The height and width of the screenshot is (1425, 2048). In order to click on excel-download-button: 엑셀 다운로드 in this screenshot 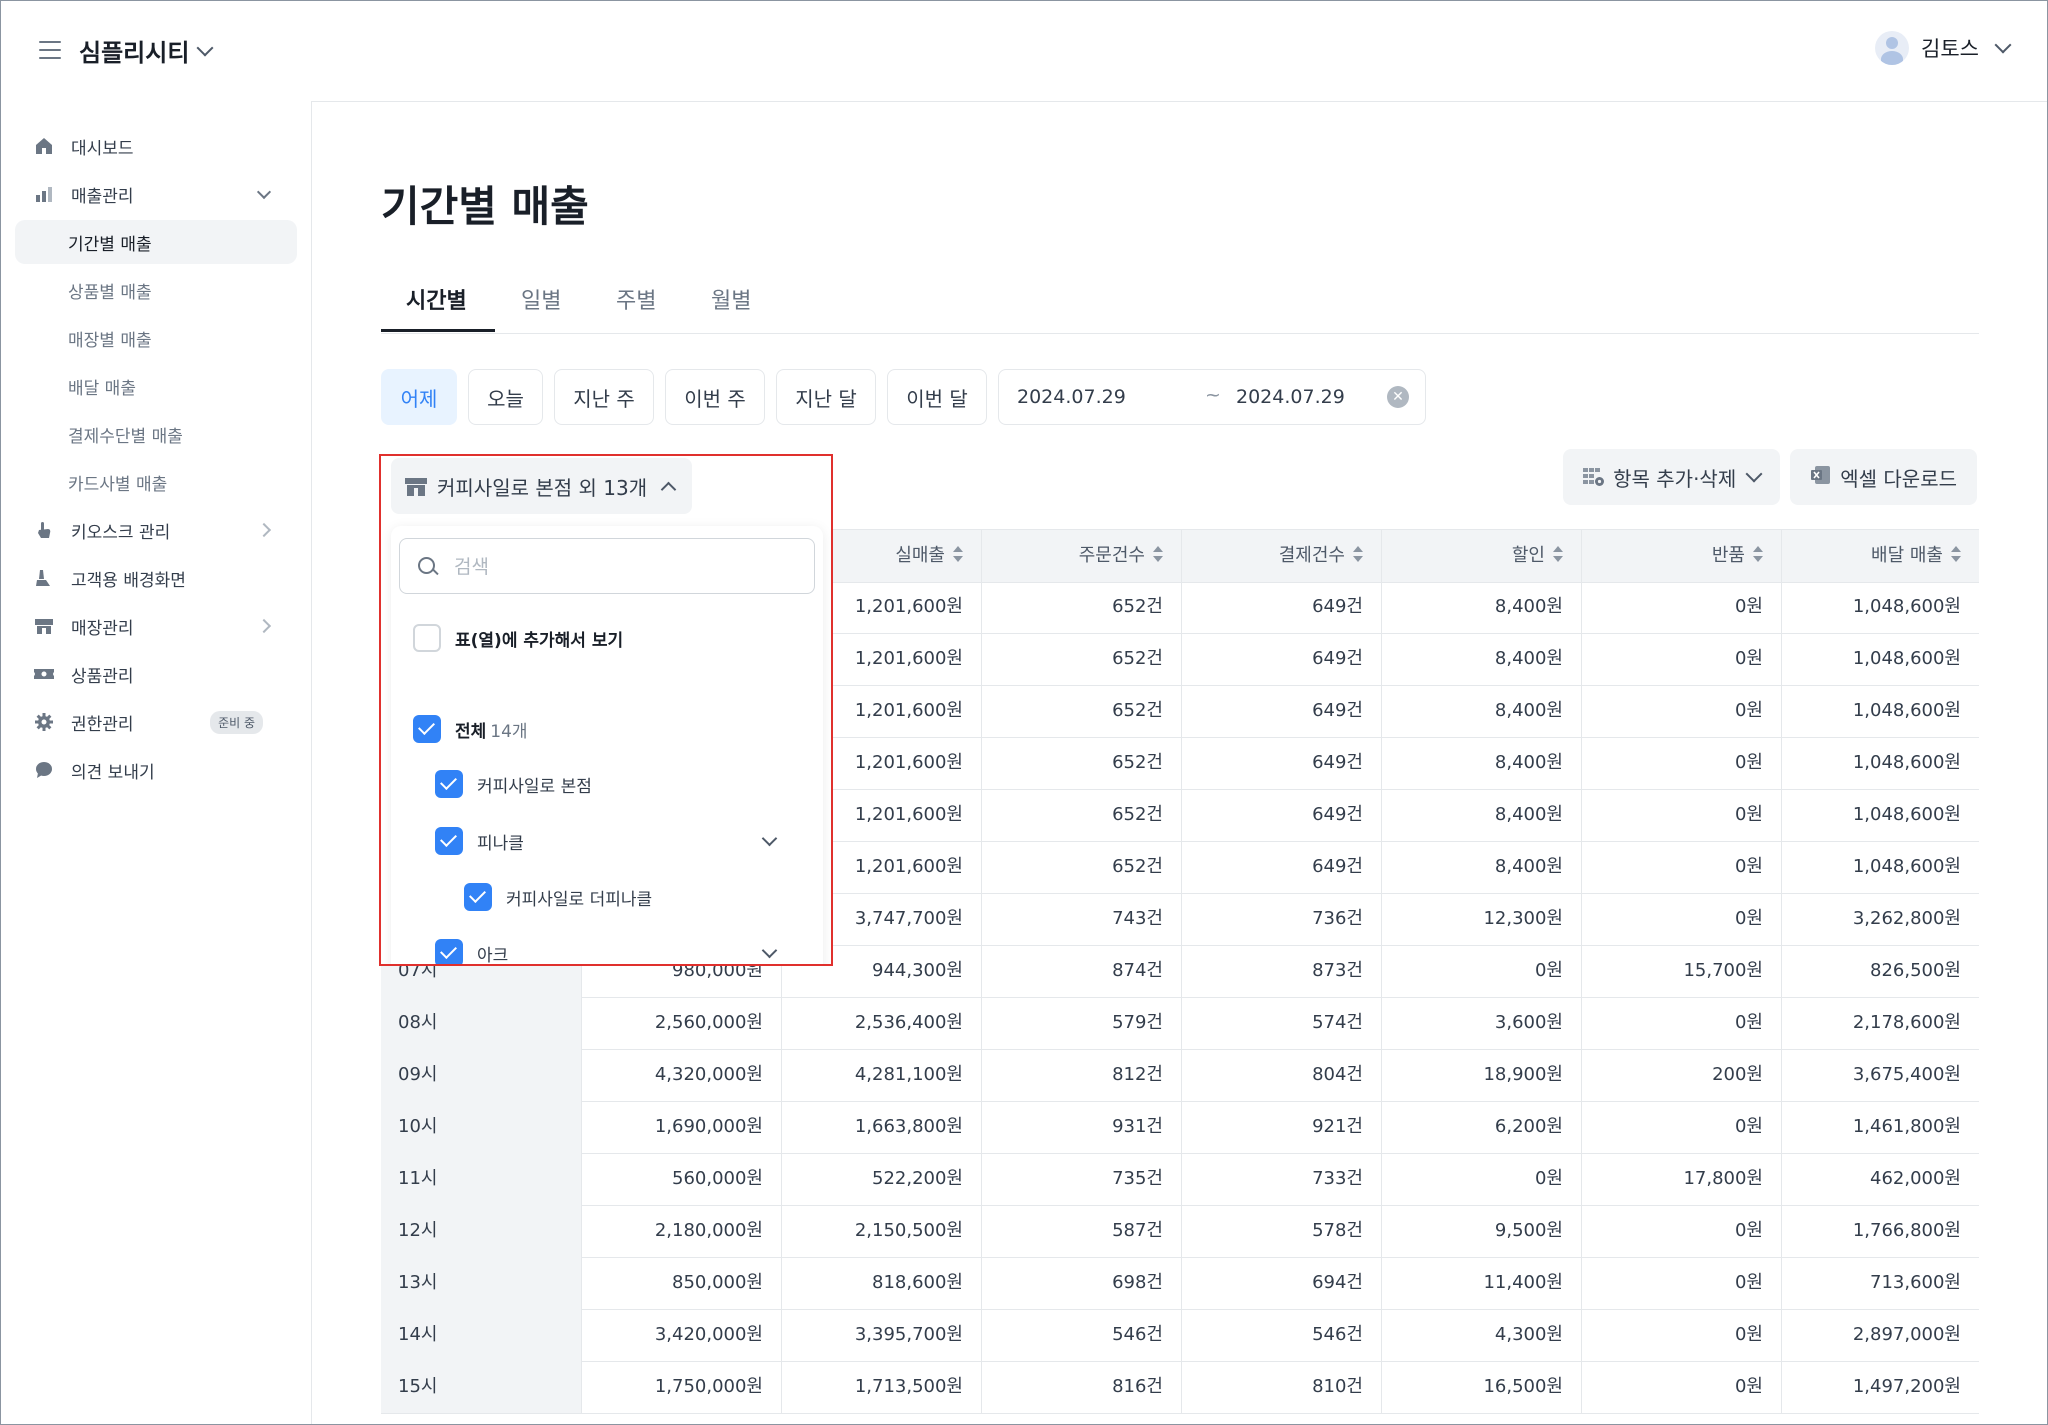, I will do `click(1883, 477)`.